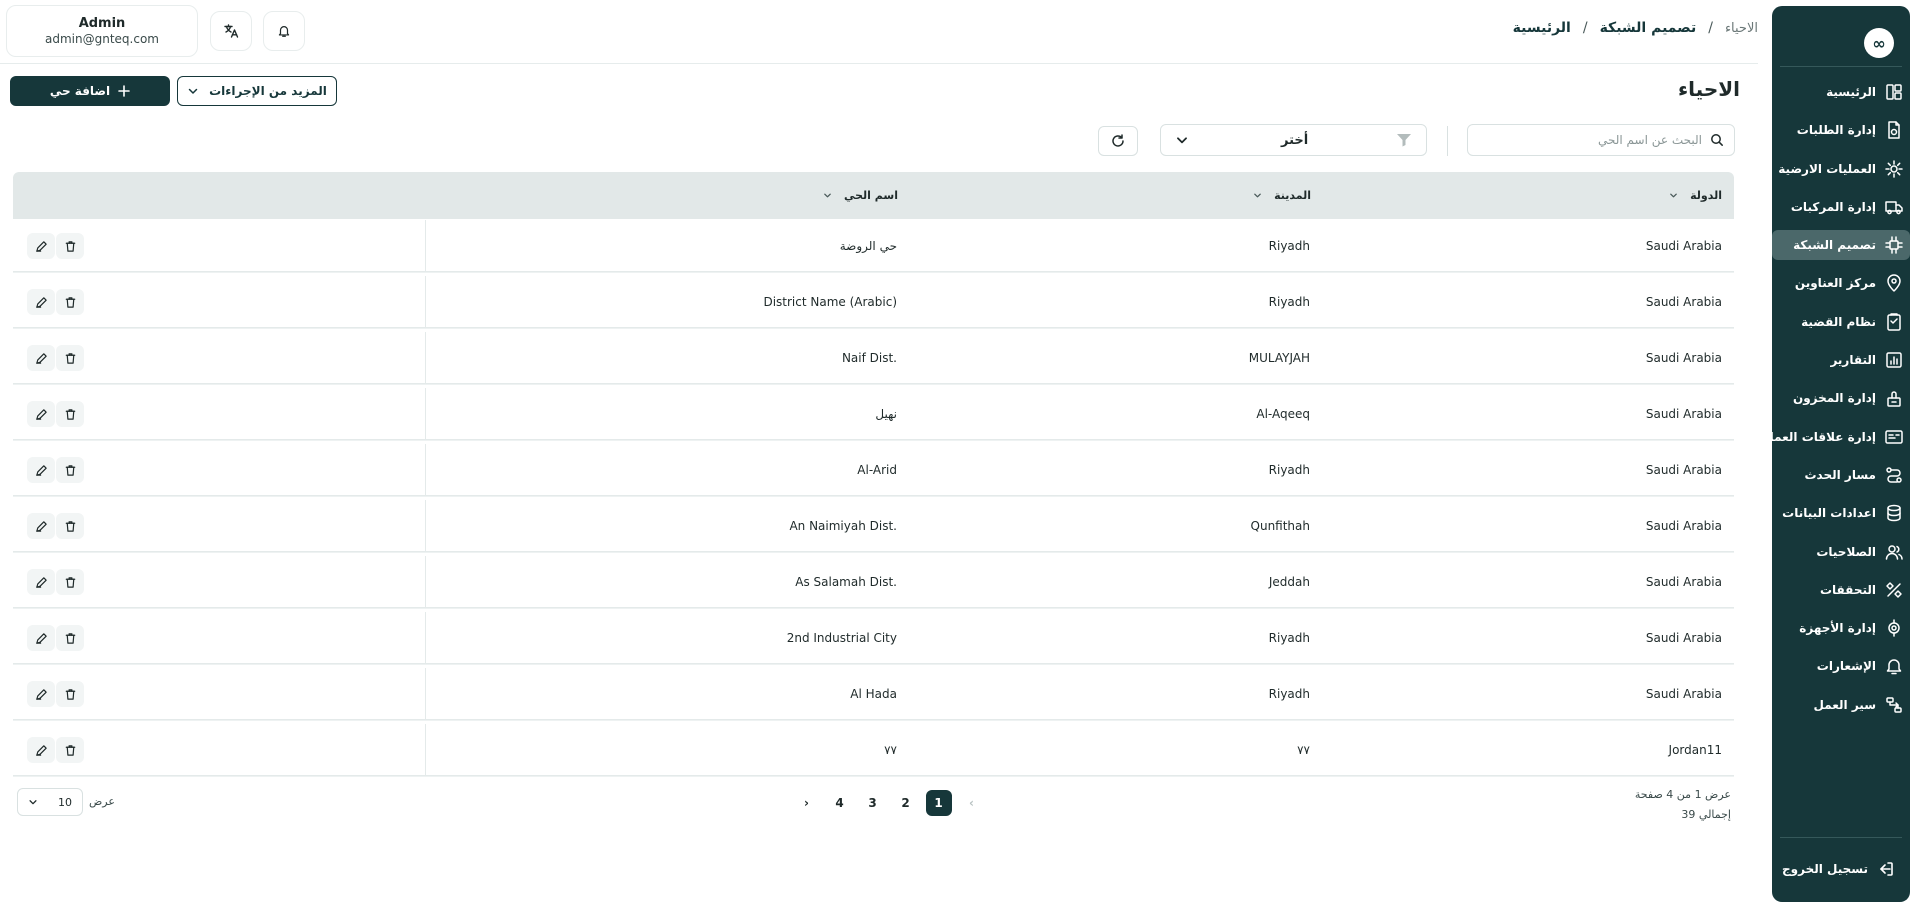 The height and width of the screenshot is (907, 1918). What do you see at coordinates (1695, 195) in the screenshot?
I see `column-header-country: الدولة` at bounding box center [1695, 195].